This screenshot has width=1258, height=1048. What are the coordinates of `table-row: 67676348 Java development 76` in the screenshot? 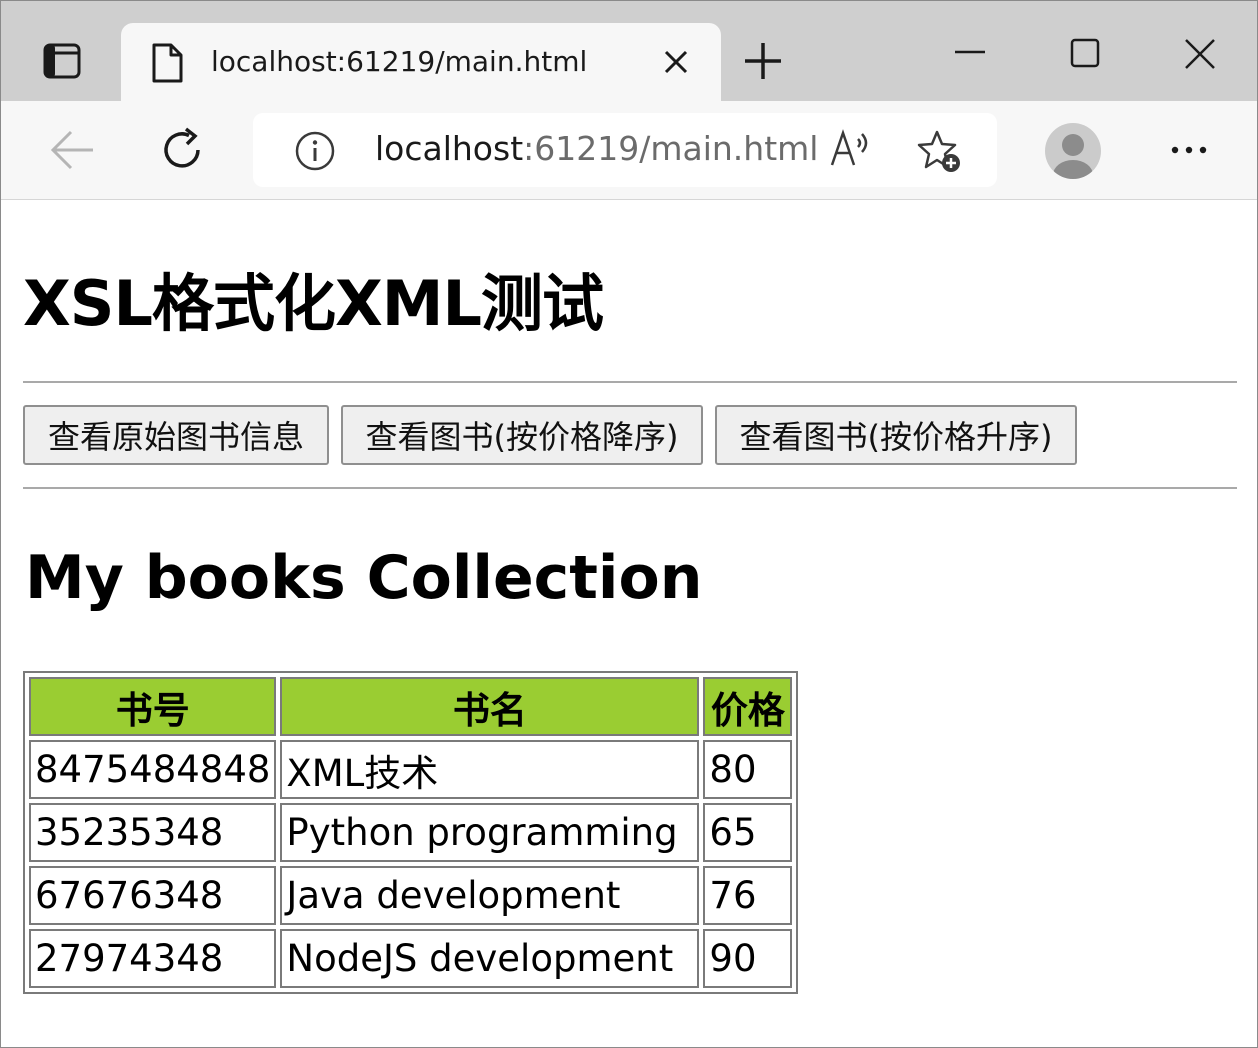 It's located at (411, 895).